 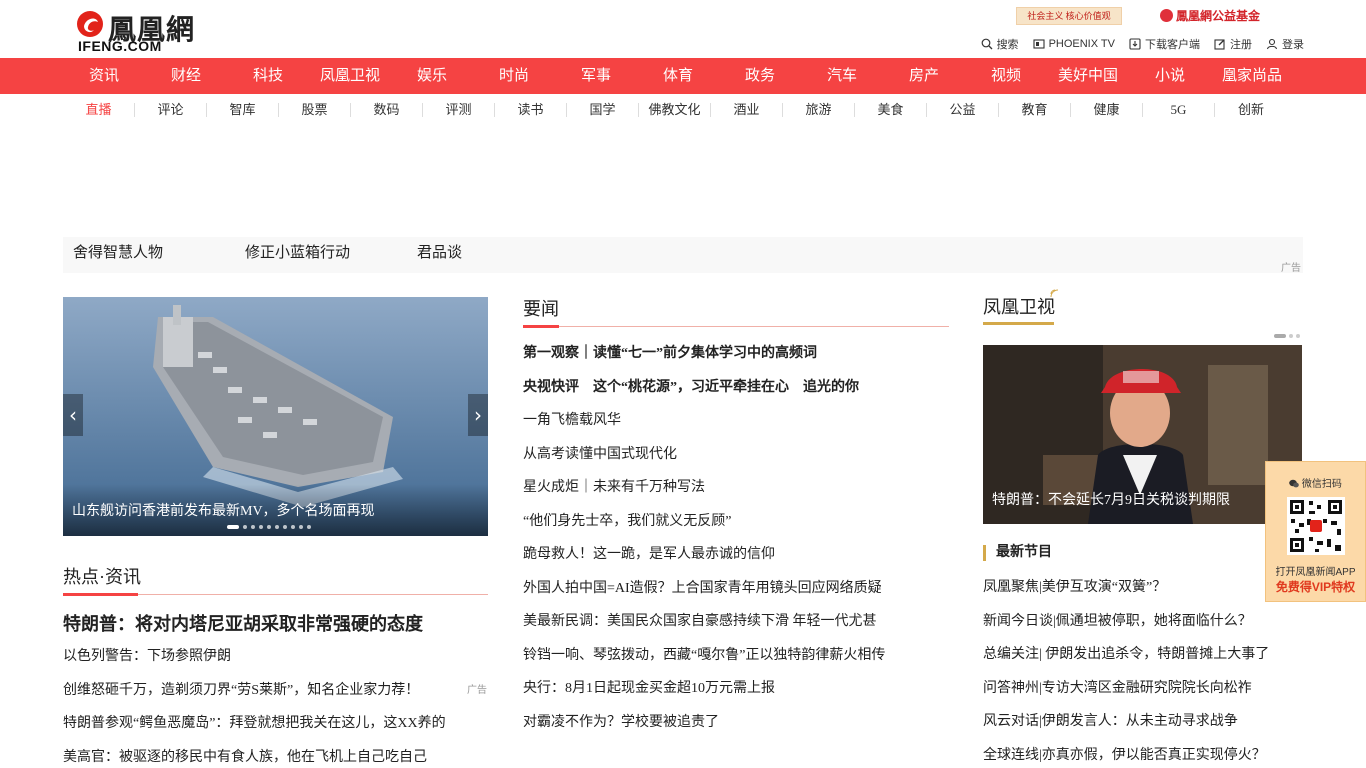 I want to click on list-item: 风云对话|伊朗发言人：从未主动寻求战争, so click(x=1143, y=722).